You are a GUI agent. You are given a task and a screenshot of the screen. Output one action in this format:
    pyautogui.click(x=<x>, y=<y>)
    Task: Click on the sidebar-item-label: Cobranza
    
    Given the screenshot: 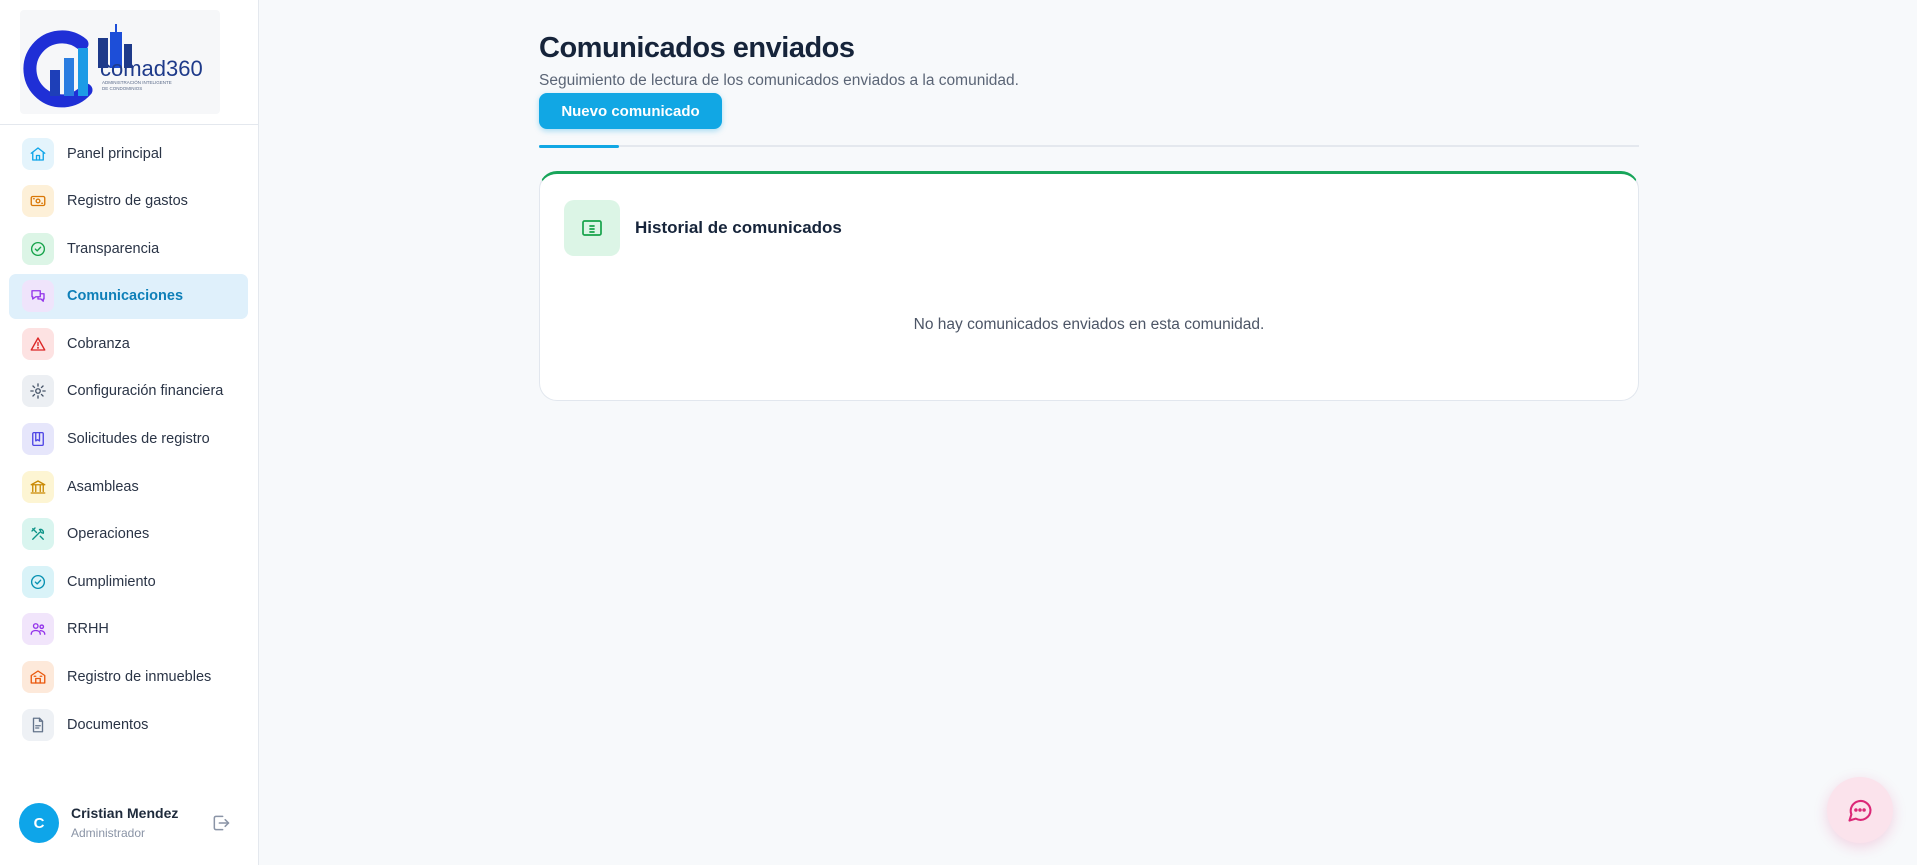 What is the action you would take?
    pyautogui.click(x=98, y=343)
    